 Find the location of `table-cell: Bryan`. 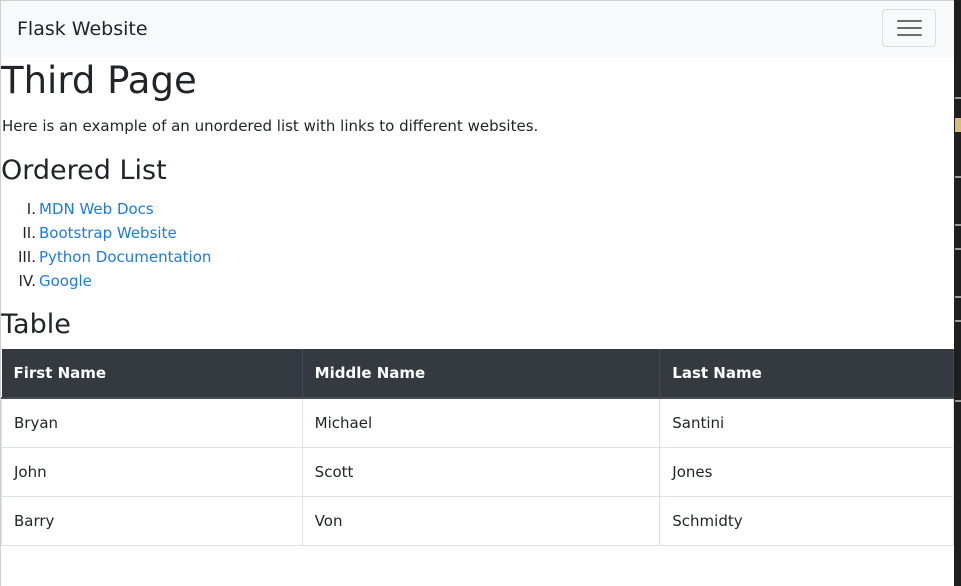

table-cell: Bryan is located at coordinates (152, 423).